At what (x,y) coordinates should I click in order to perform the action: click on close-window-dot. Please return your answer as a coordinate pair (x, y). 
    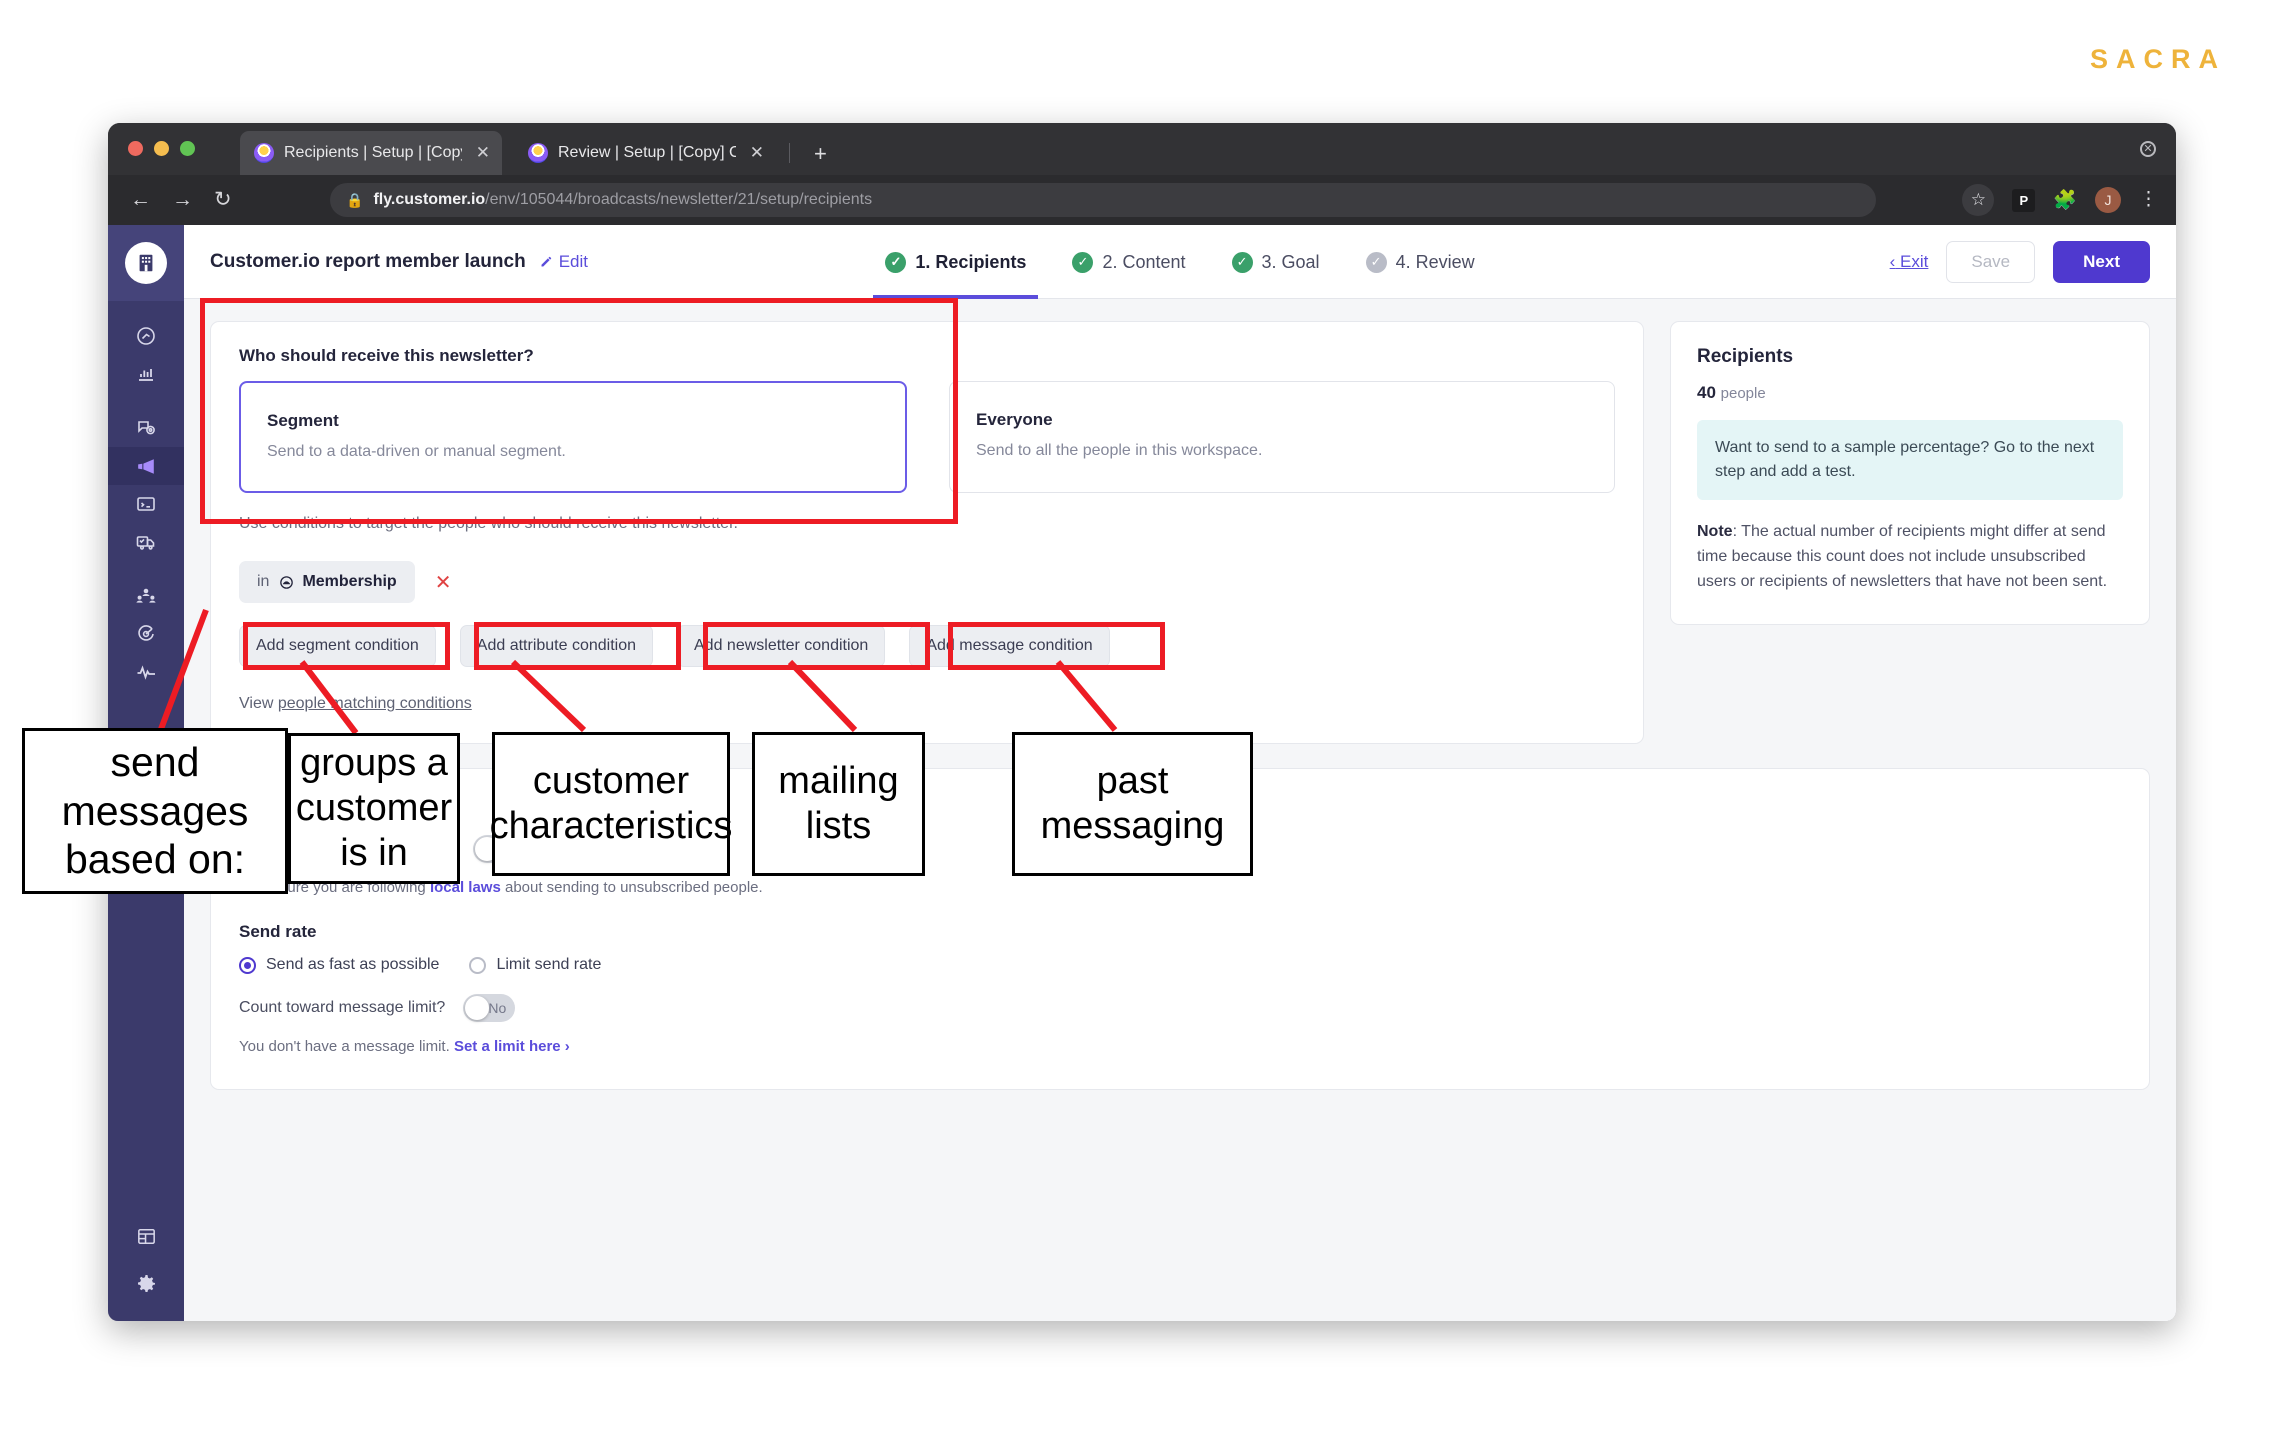
    Looking at the image, I should click on (135, 148).